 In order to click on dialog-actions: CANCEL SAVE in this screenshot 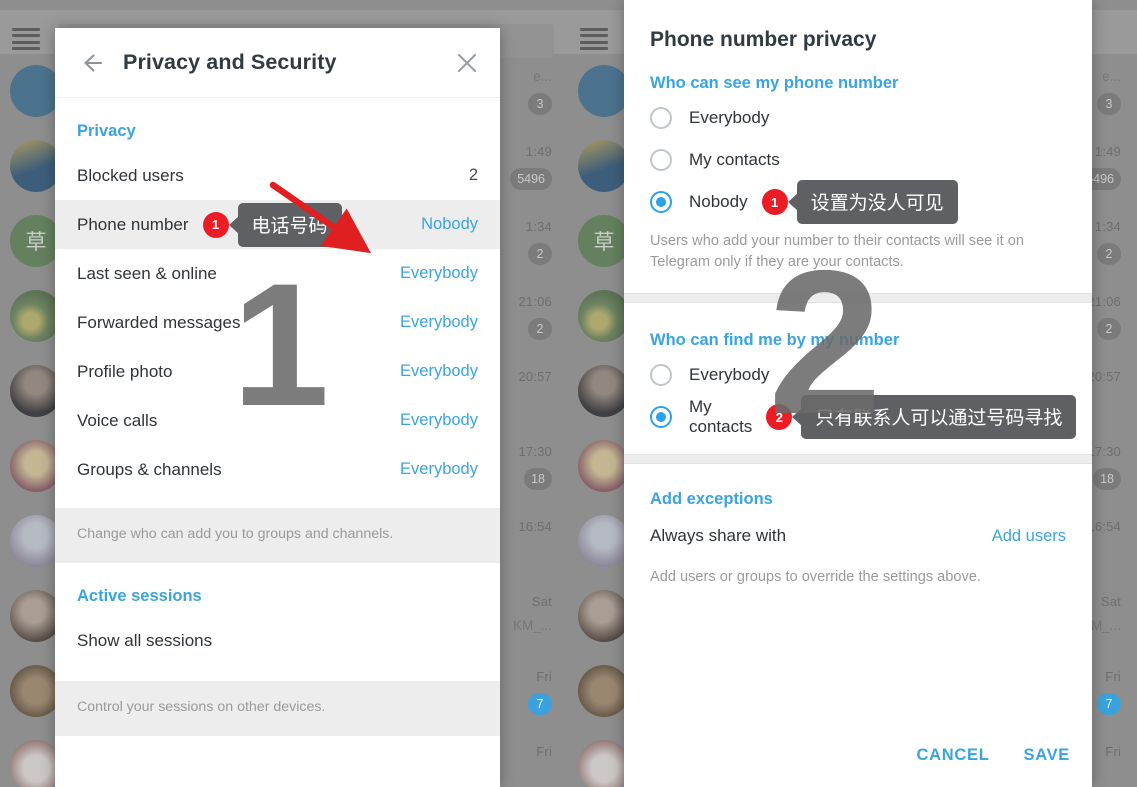, I will do `click(993, 755)`.